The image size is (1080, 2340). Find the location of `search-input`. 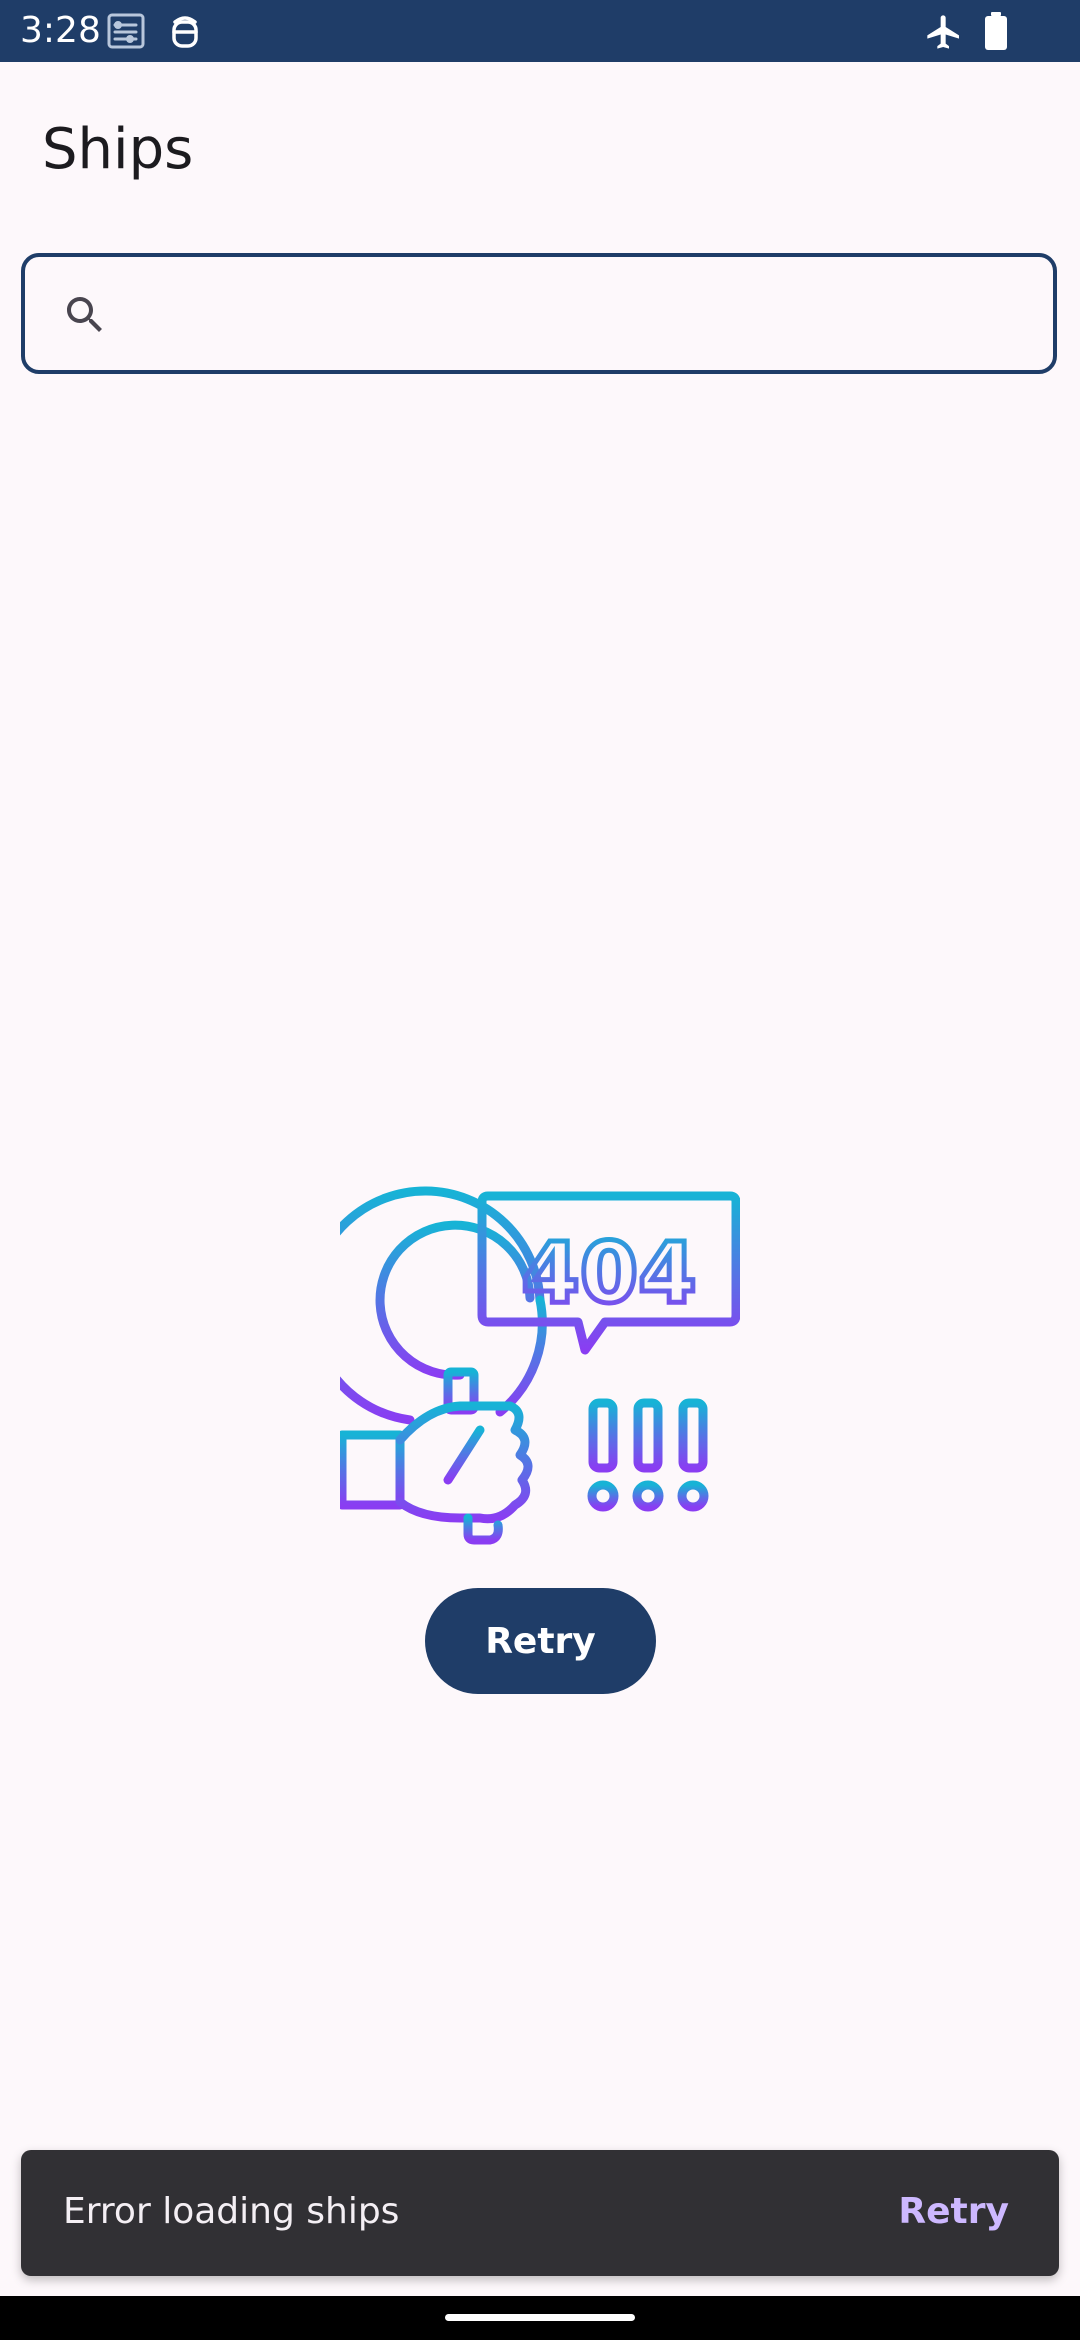

search-input is located at coordinates (587, 315).